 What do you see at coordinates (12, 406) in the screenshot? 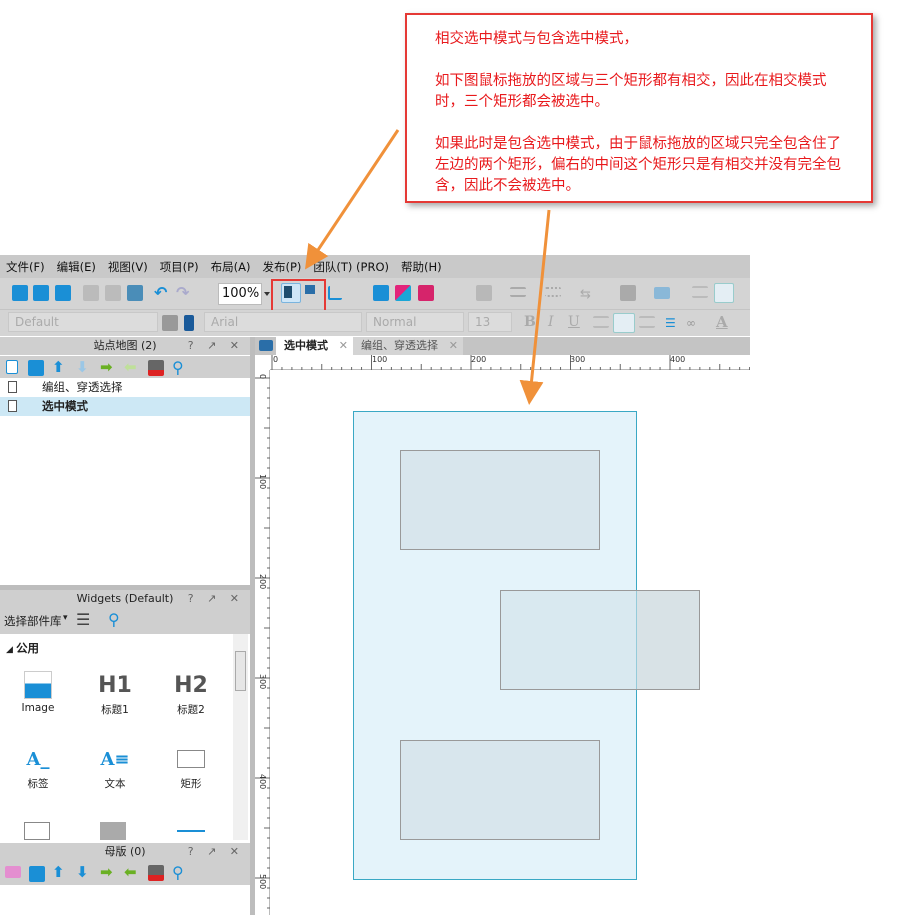
I see `page-icon` at bounding box center [12, 406].